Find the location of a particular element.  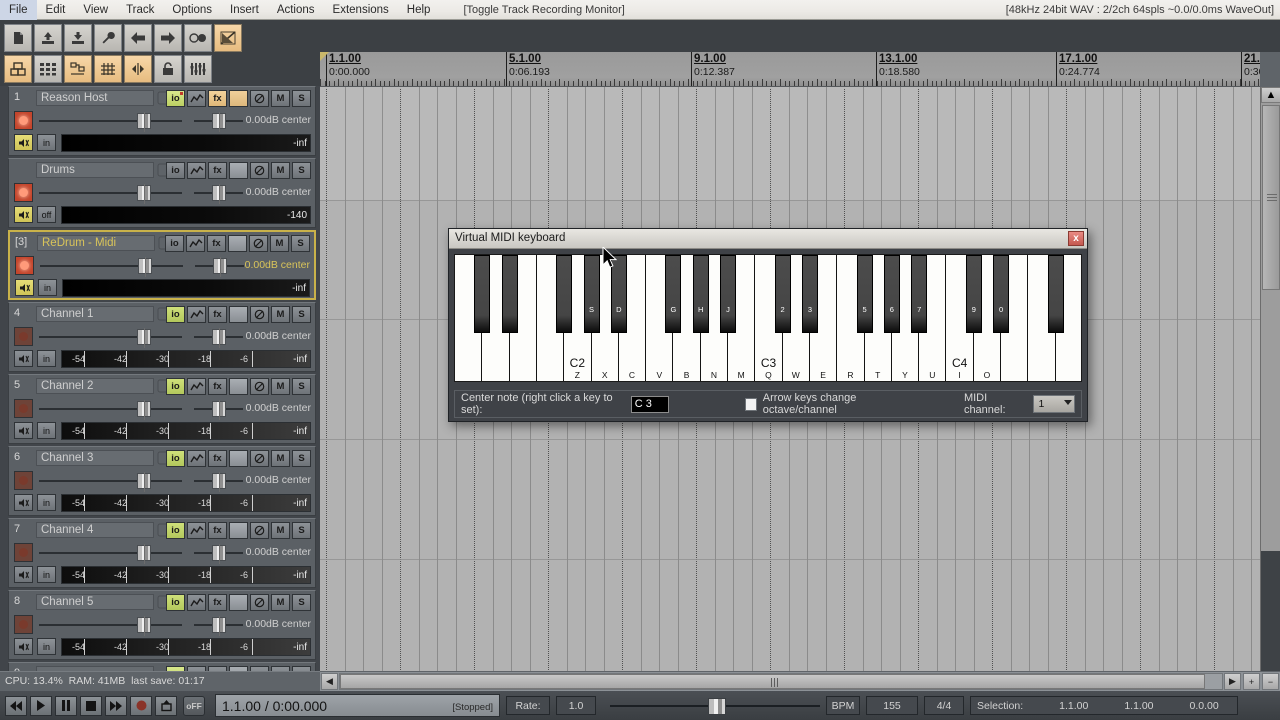

piano-black-key: 5 is located at coordinates (864, 294).